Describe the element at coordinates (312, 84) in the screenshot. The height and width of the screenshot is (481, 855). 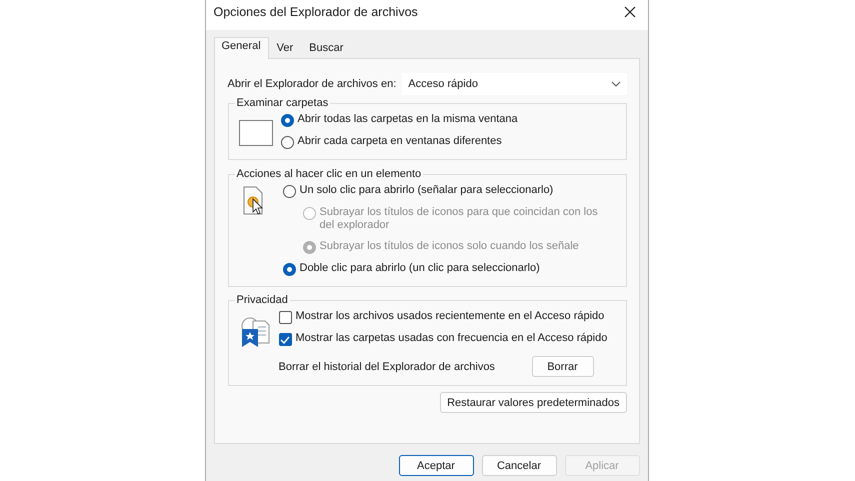
I see `open-in-label: Abrir el Explorador de archivos en:` at that location.